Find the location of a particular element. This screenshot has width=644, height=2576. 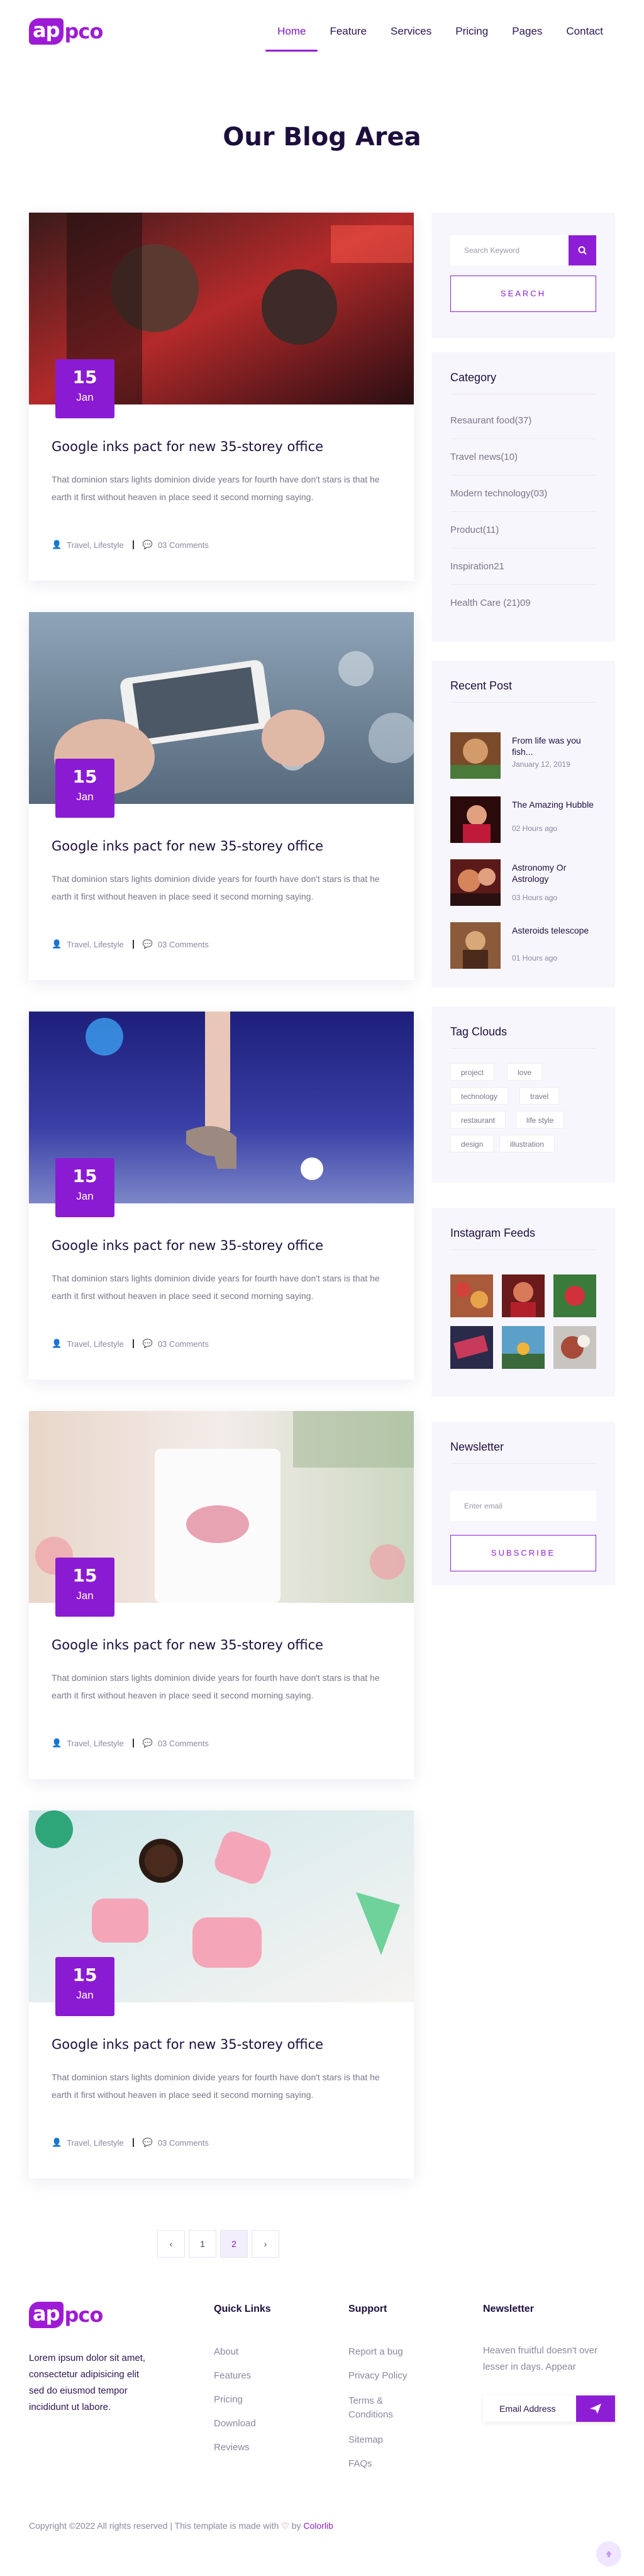

footer-link-privacy: Privacy Policy is located at coordinates (377, 2375).